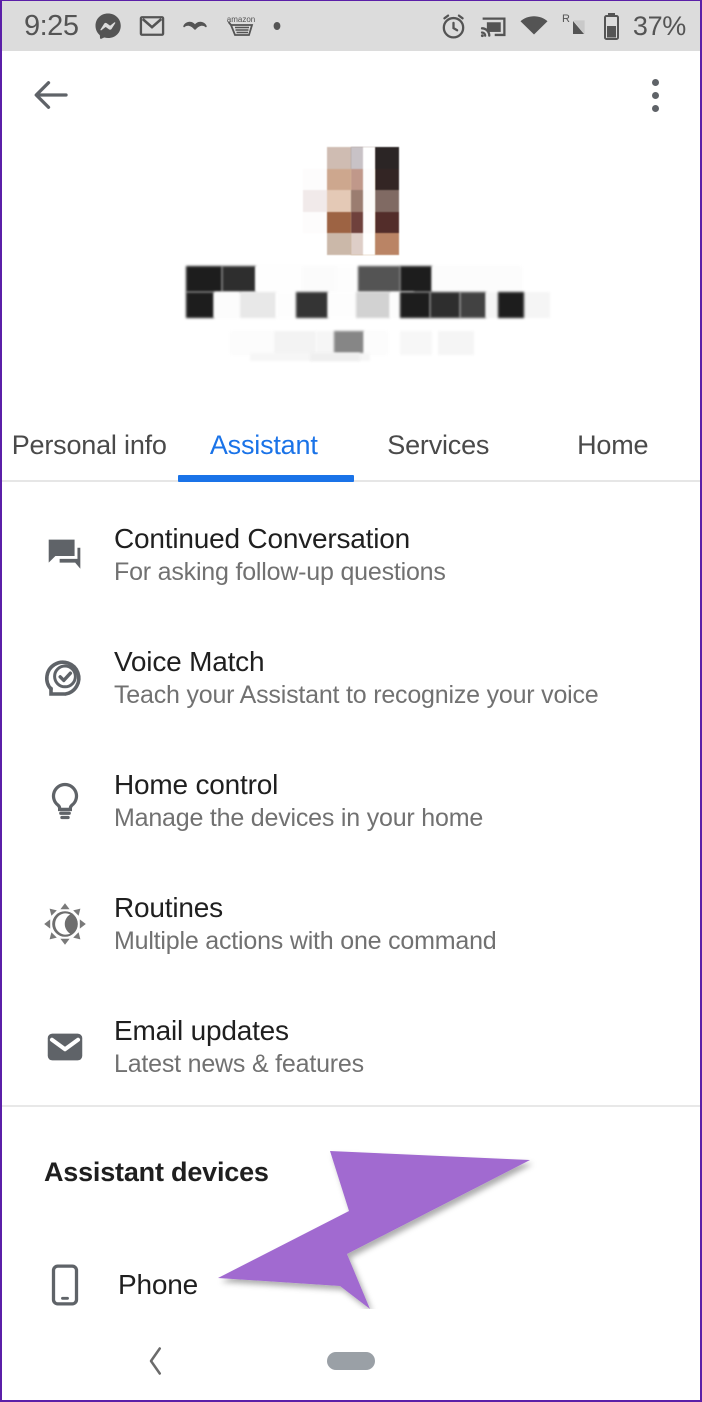  I want to click on sun-moon-routines-icon, so click(65, 924).